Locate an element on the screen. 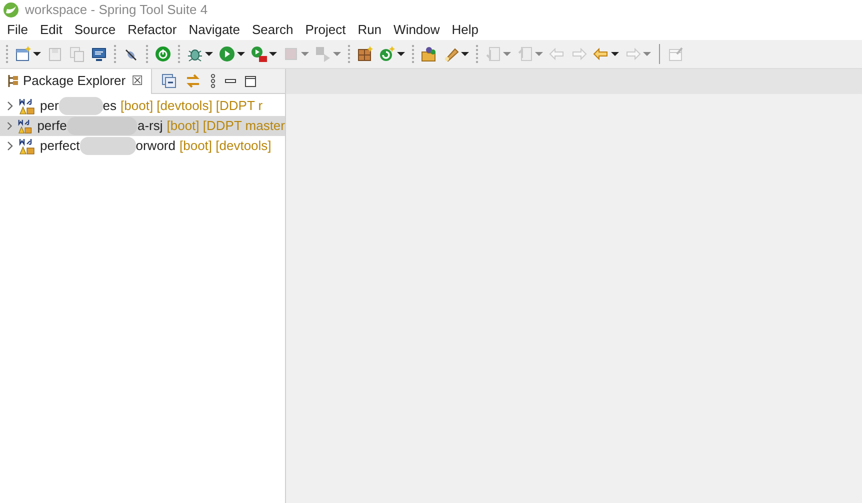 This screenshot has height=503, width=862. project-decorations: [boot] [devtools] [DDPT r is located at coordinates (191, 106).